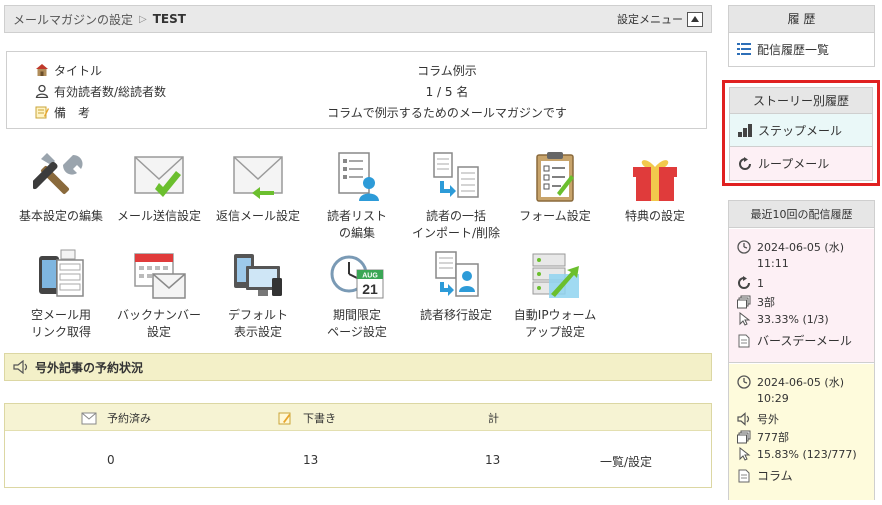  I want to click on tile-label: 読者の一括, so click(455, 216).